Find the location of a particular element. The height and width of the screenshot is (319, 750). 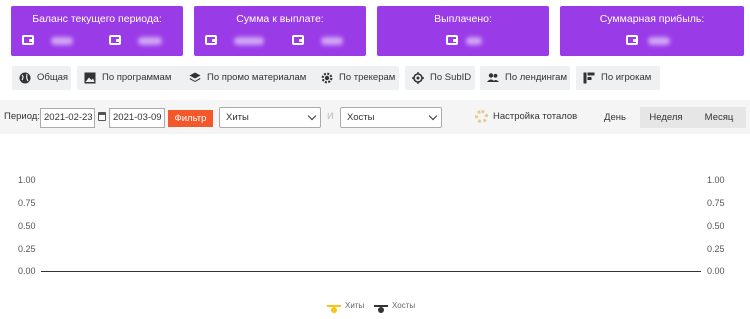

legend-hits-label: Хиты is located at coordinates (354, 305).